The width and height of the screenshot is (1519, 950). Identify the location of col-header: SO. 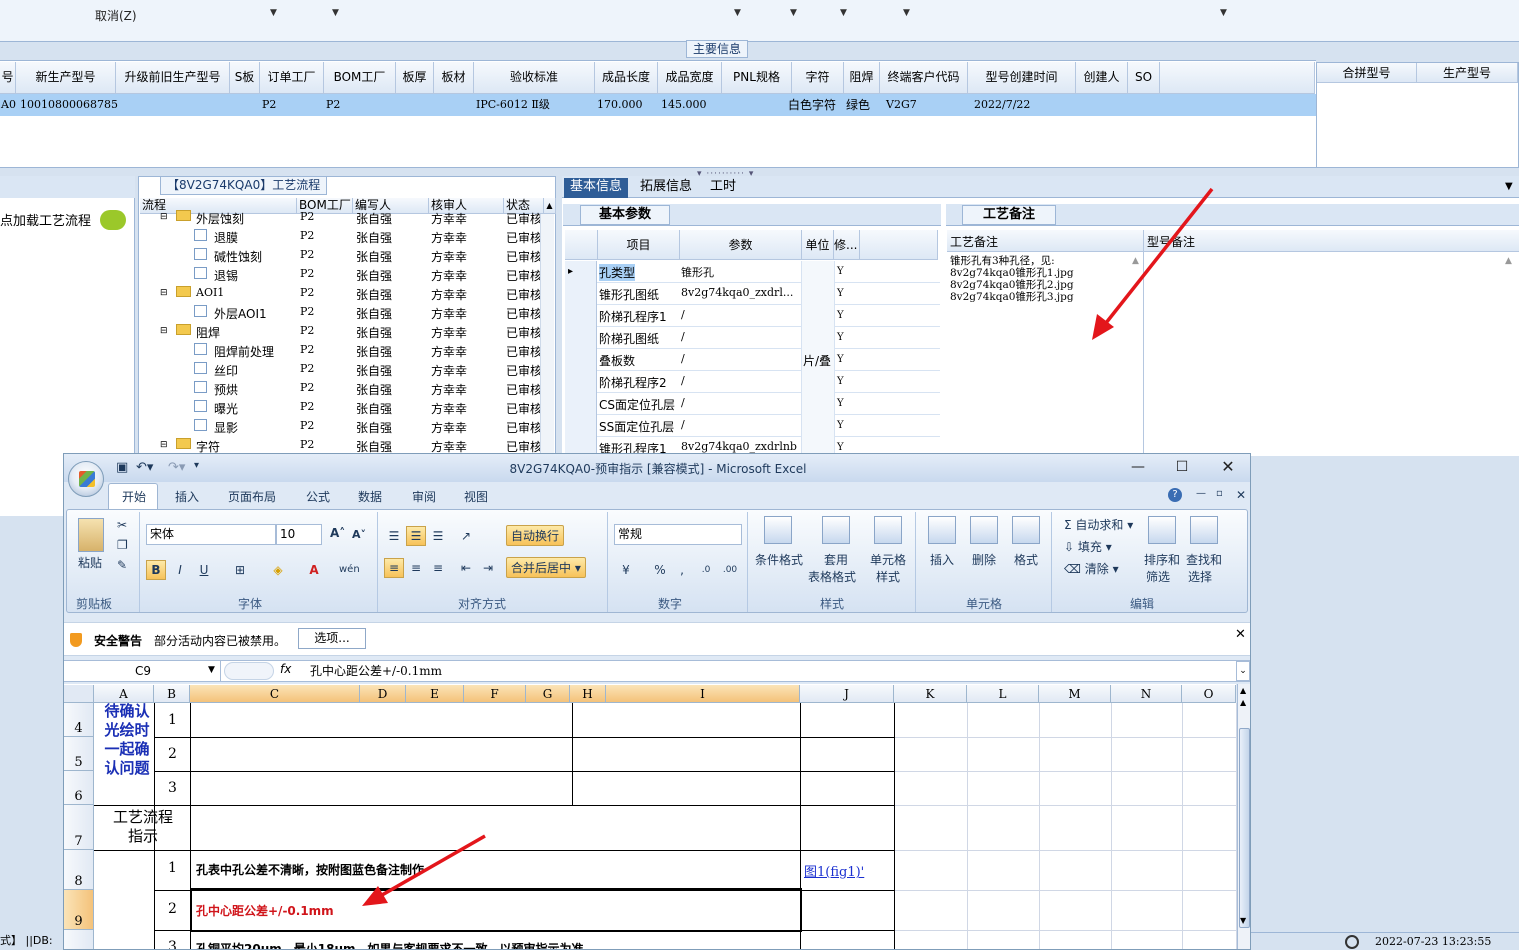
(1144, 78).